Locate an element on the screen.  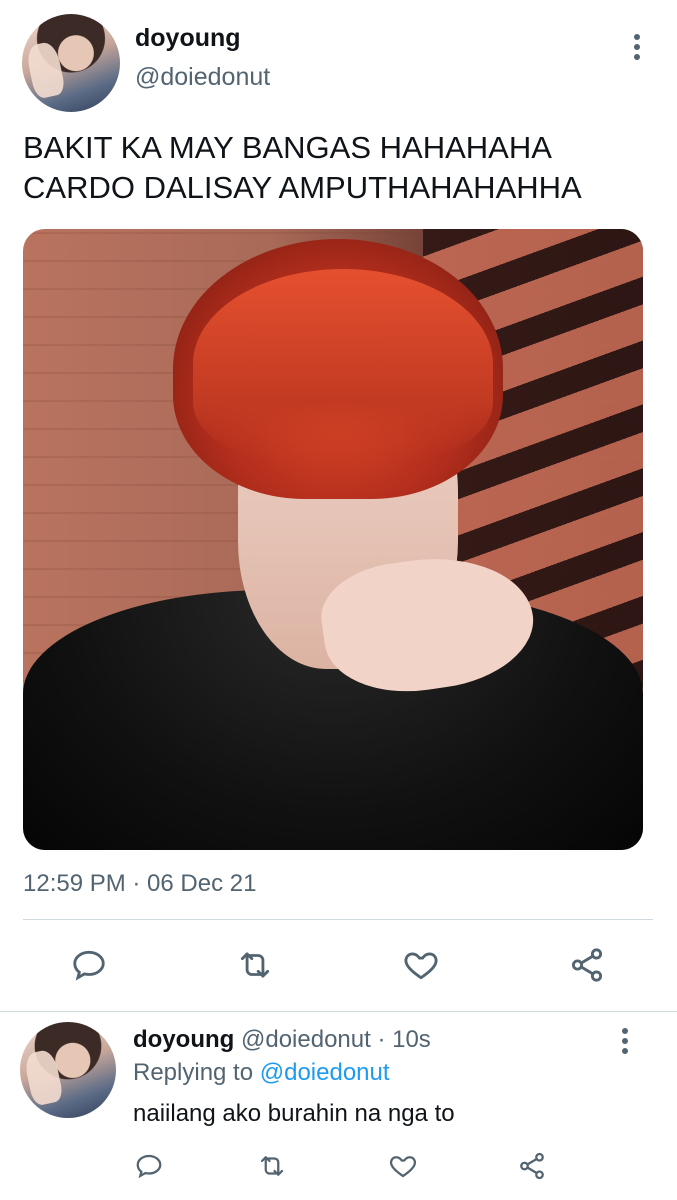
reply-reply-button is located at coordinates (149, 1168).